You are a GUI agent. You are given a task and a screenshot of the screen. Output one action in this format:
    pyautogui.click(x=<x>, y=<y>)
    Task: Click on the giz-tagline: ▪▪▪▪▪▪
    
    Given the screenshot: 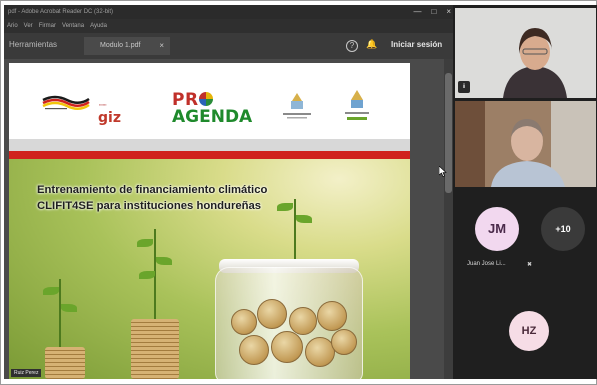 What is the action you would take?
    pyautogui.click(x=103, y=105)
    